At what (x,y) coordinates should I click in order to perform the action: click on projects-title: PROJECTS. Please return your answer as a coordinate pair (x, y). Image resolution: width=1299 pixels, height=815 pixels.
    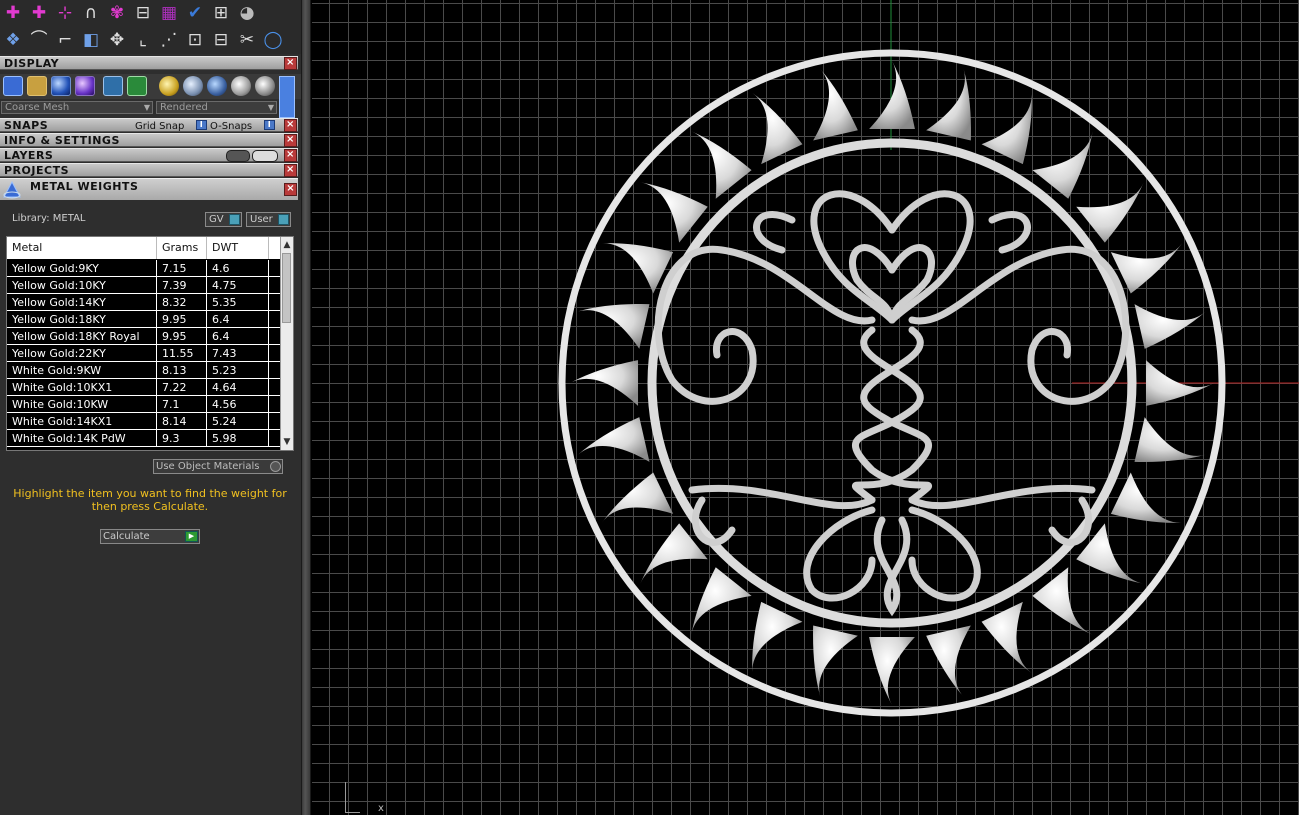
    Looking at the image, I should click on (36, 170).